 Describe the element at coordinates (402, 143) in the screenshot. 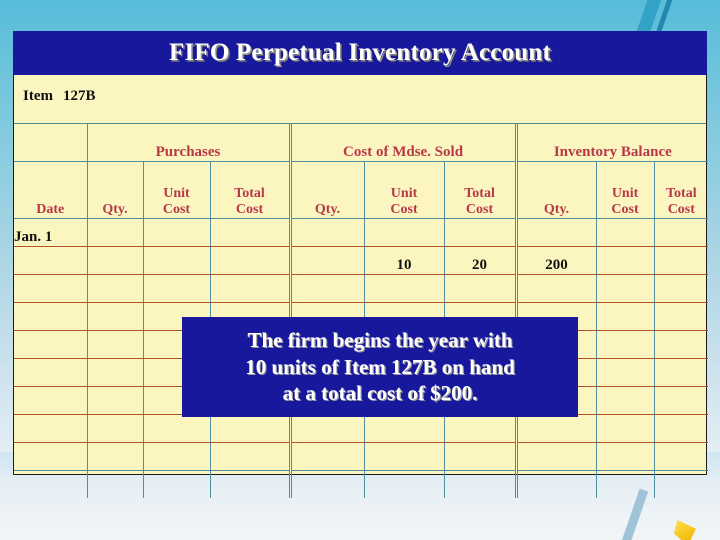

I see `group-header-cost-of-mdse-sold: Cost of Mdse. Sold` at that location.